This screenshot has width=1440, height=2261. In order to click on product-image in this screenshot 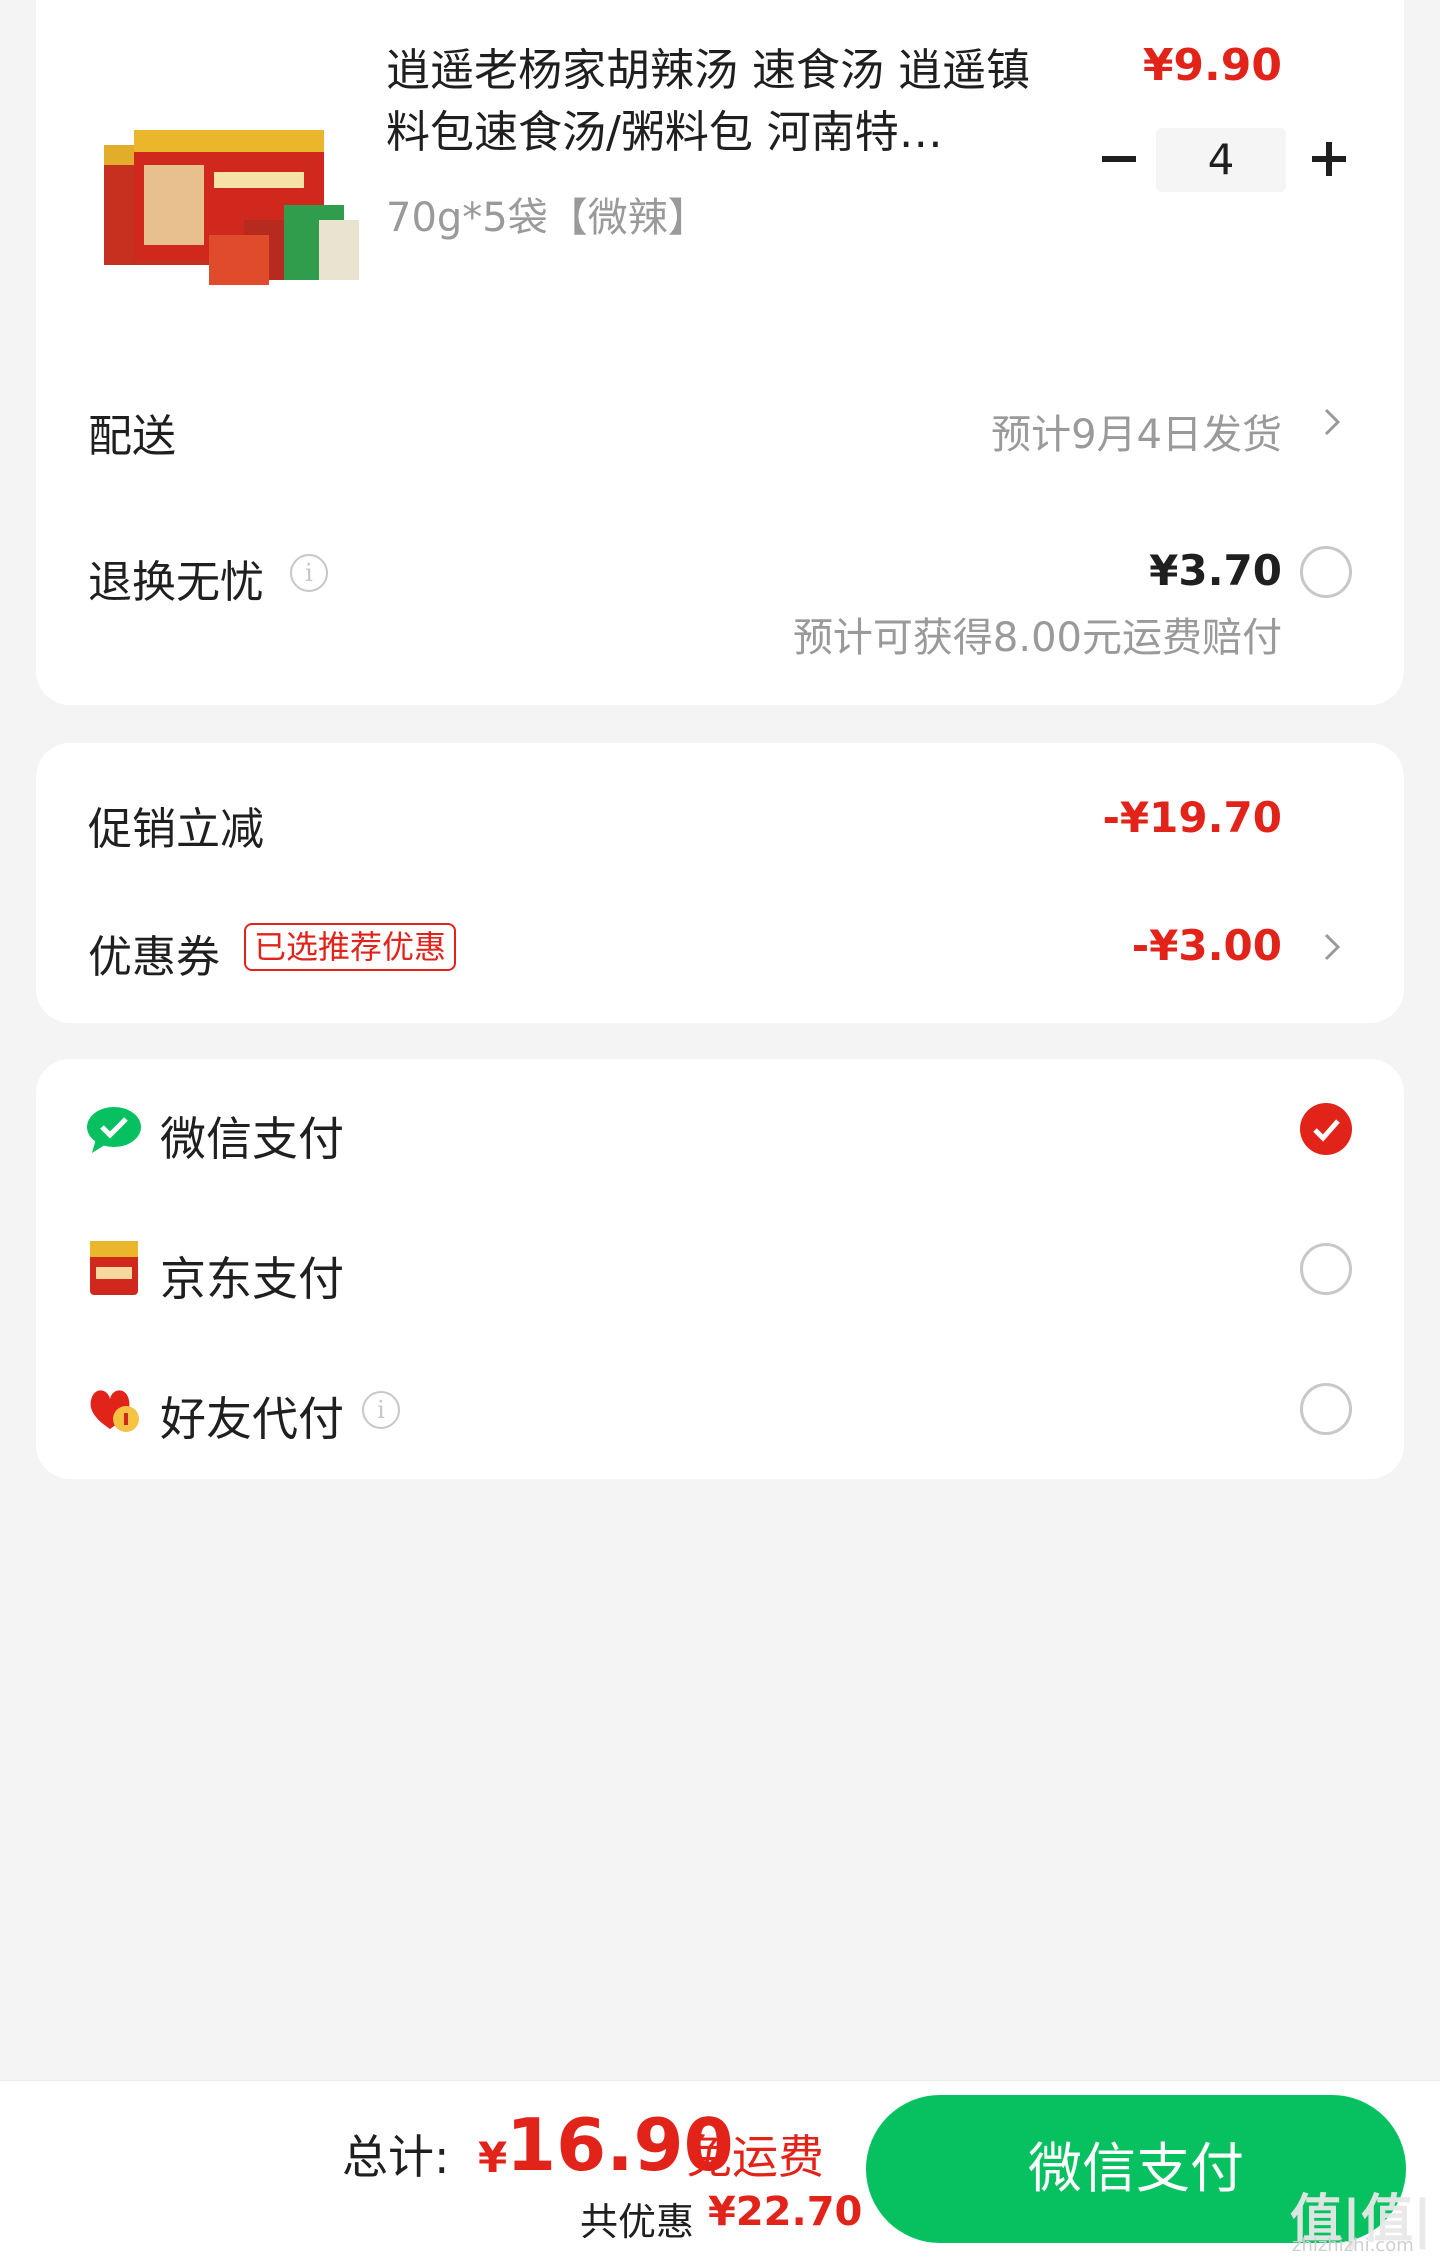, I will do `click(244, 210)`.